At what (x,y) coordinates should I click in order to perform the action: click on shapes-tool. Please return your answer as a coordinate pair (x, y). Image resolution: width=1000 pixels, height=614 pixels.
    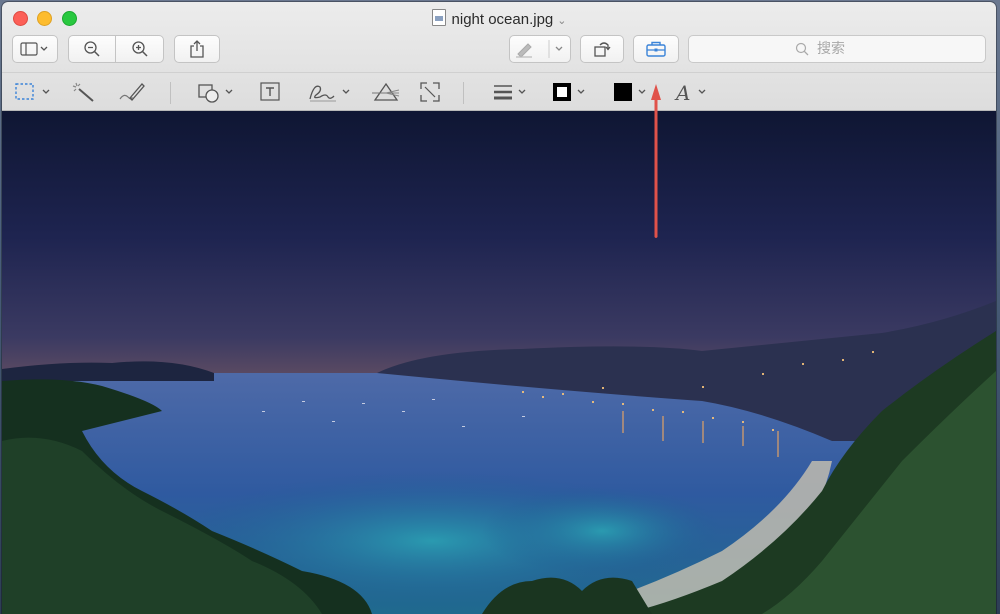
    Looking at the image, I should click on (218, 92).